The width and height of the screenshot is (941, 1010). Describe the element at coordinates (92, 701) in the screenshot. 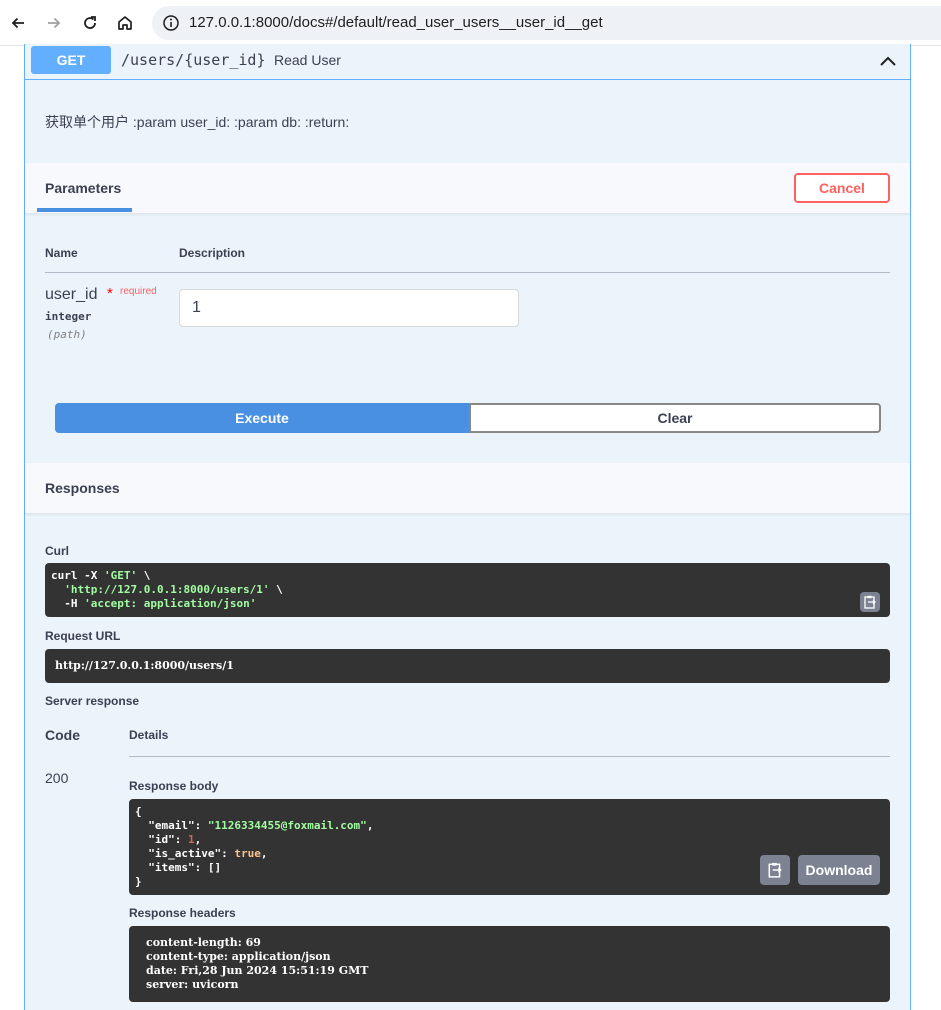

I see `server-response-label: Server response` at that location.